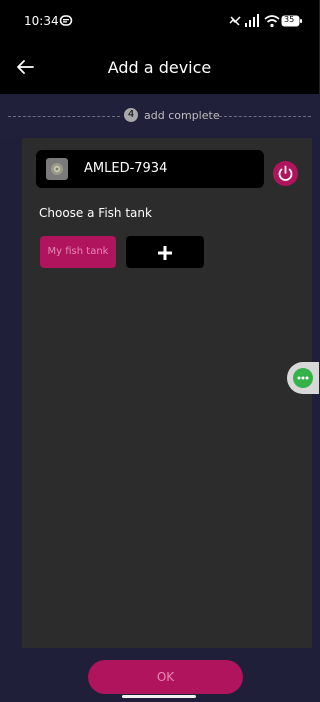  I want to click on progress-line-right, so click(262, 116).